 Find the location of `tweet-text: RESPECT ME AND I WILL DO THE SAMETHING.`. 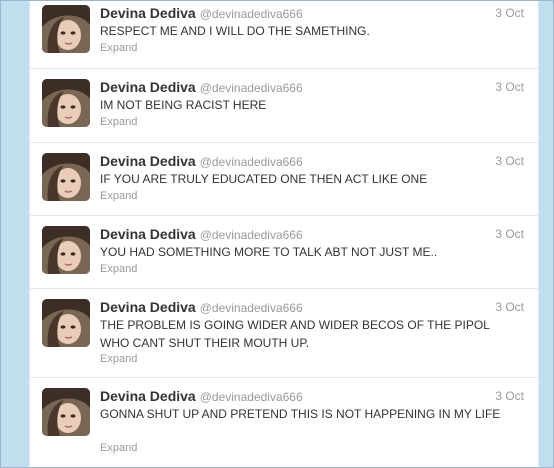

tweet-text: RESPECT ME AND I WILL DO THE SAMETHING. is located at coordinates (235, 31).